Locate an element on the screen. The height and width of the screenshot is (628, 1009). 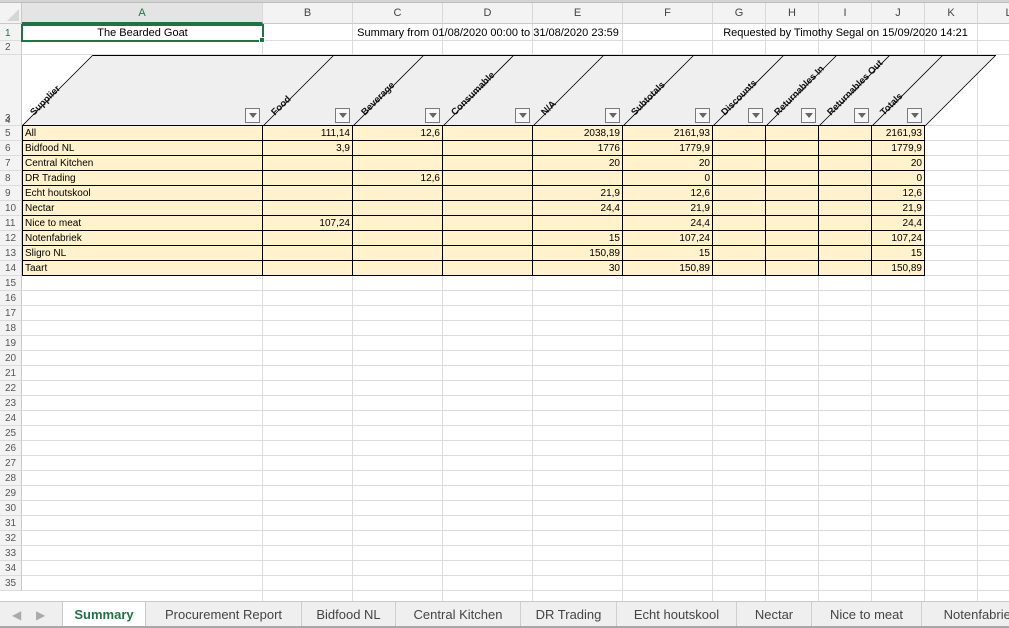
row-header-2: 2 is located at coordinates (11, 48).